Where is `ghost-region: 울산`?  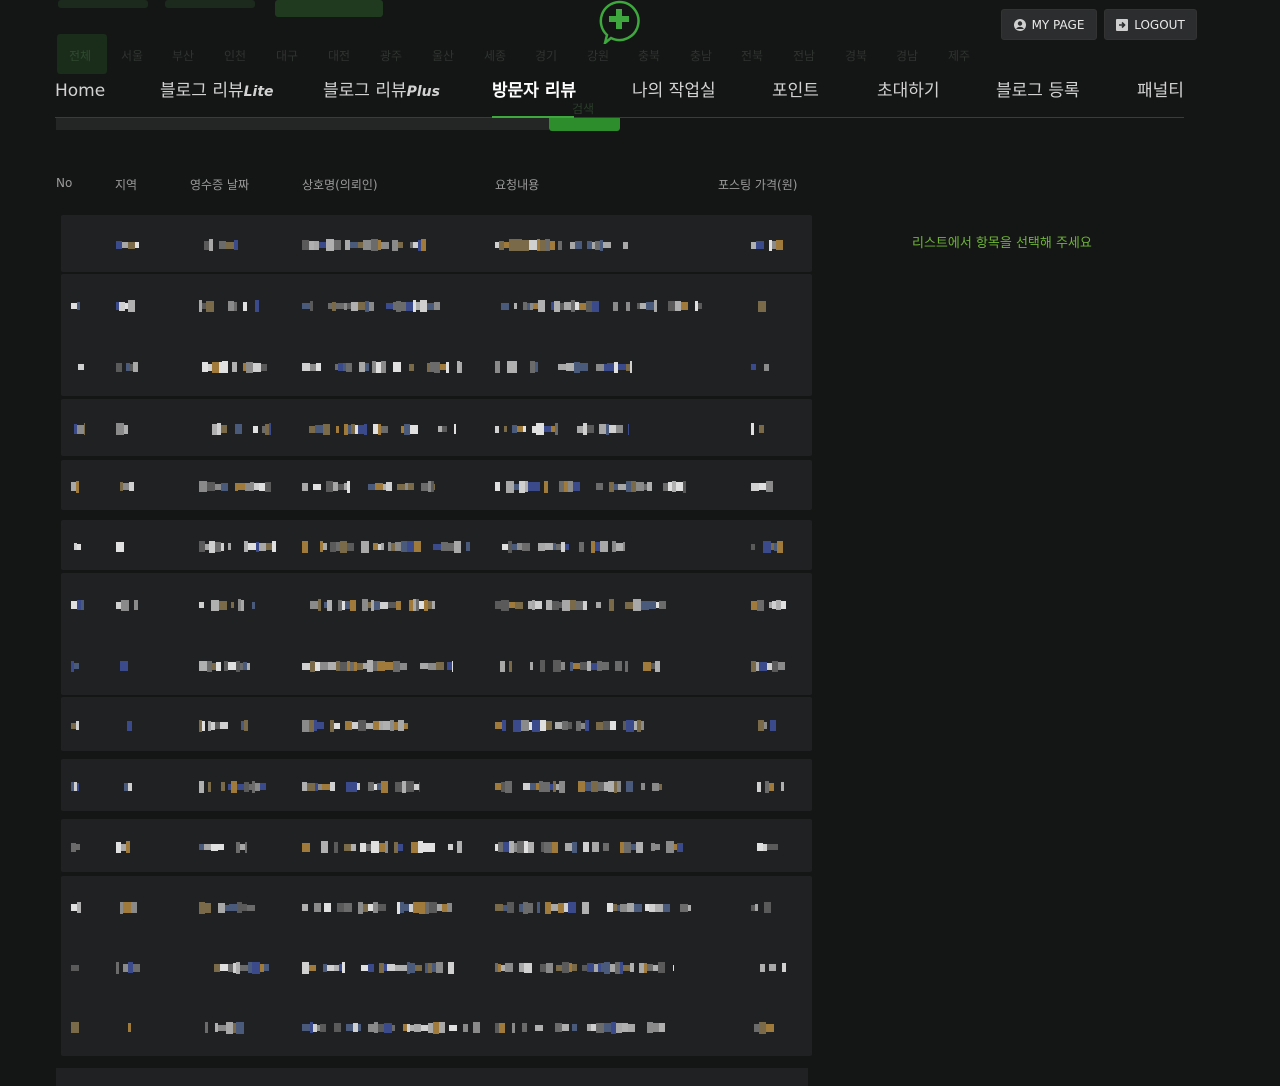
ghost-region: 울산 is located at coordinates (443, 56).